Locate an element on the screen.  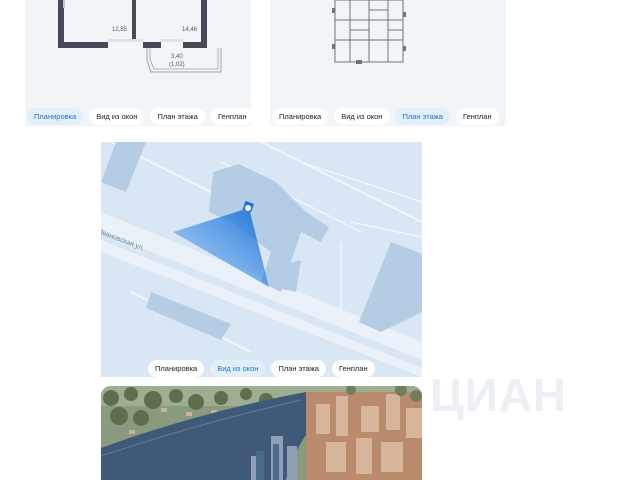
room-left-area: 12,85 is located at coordinates (120, 30).